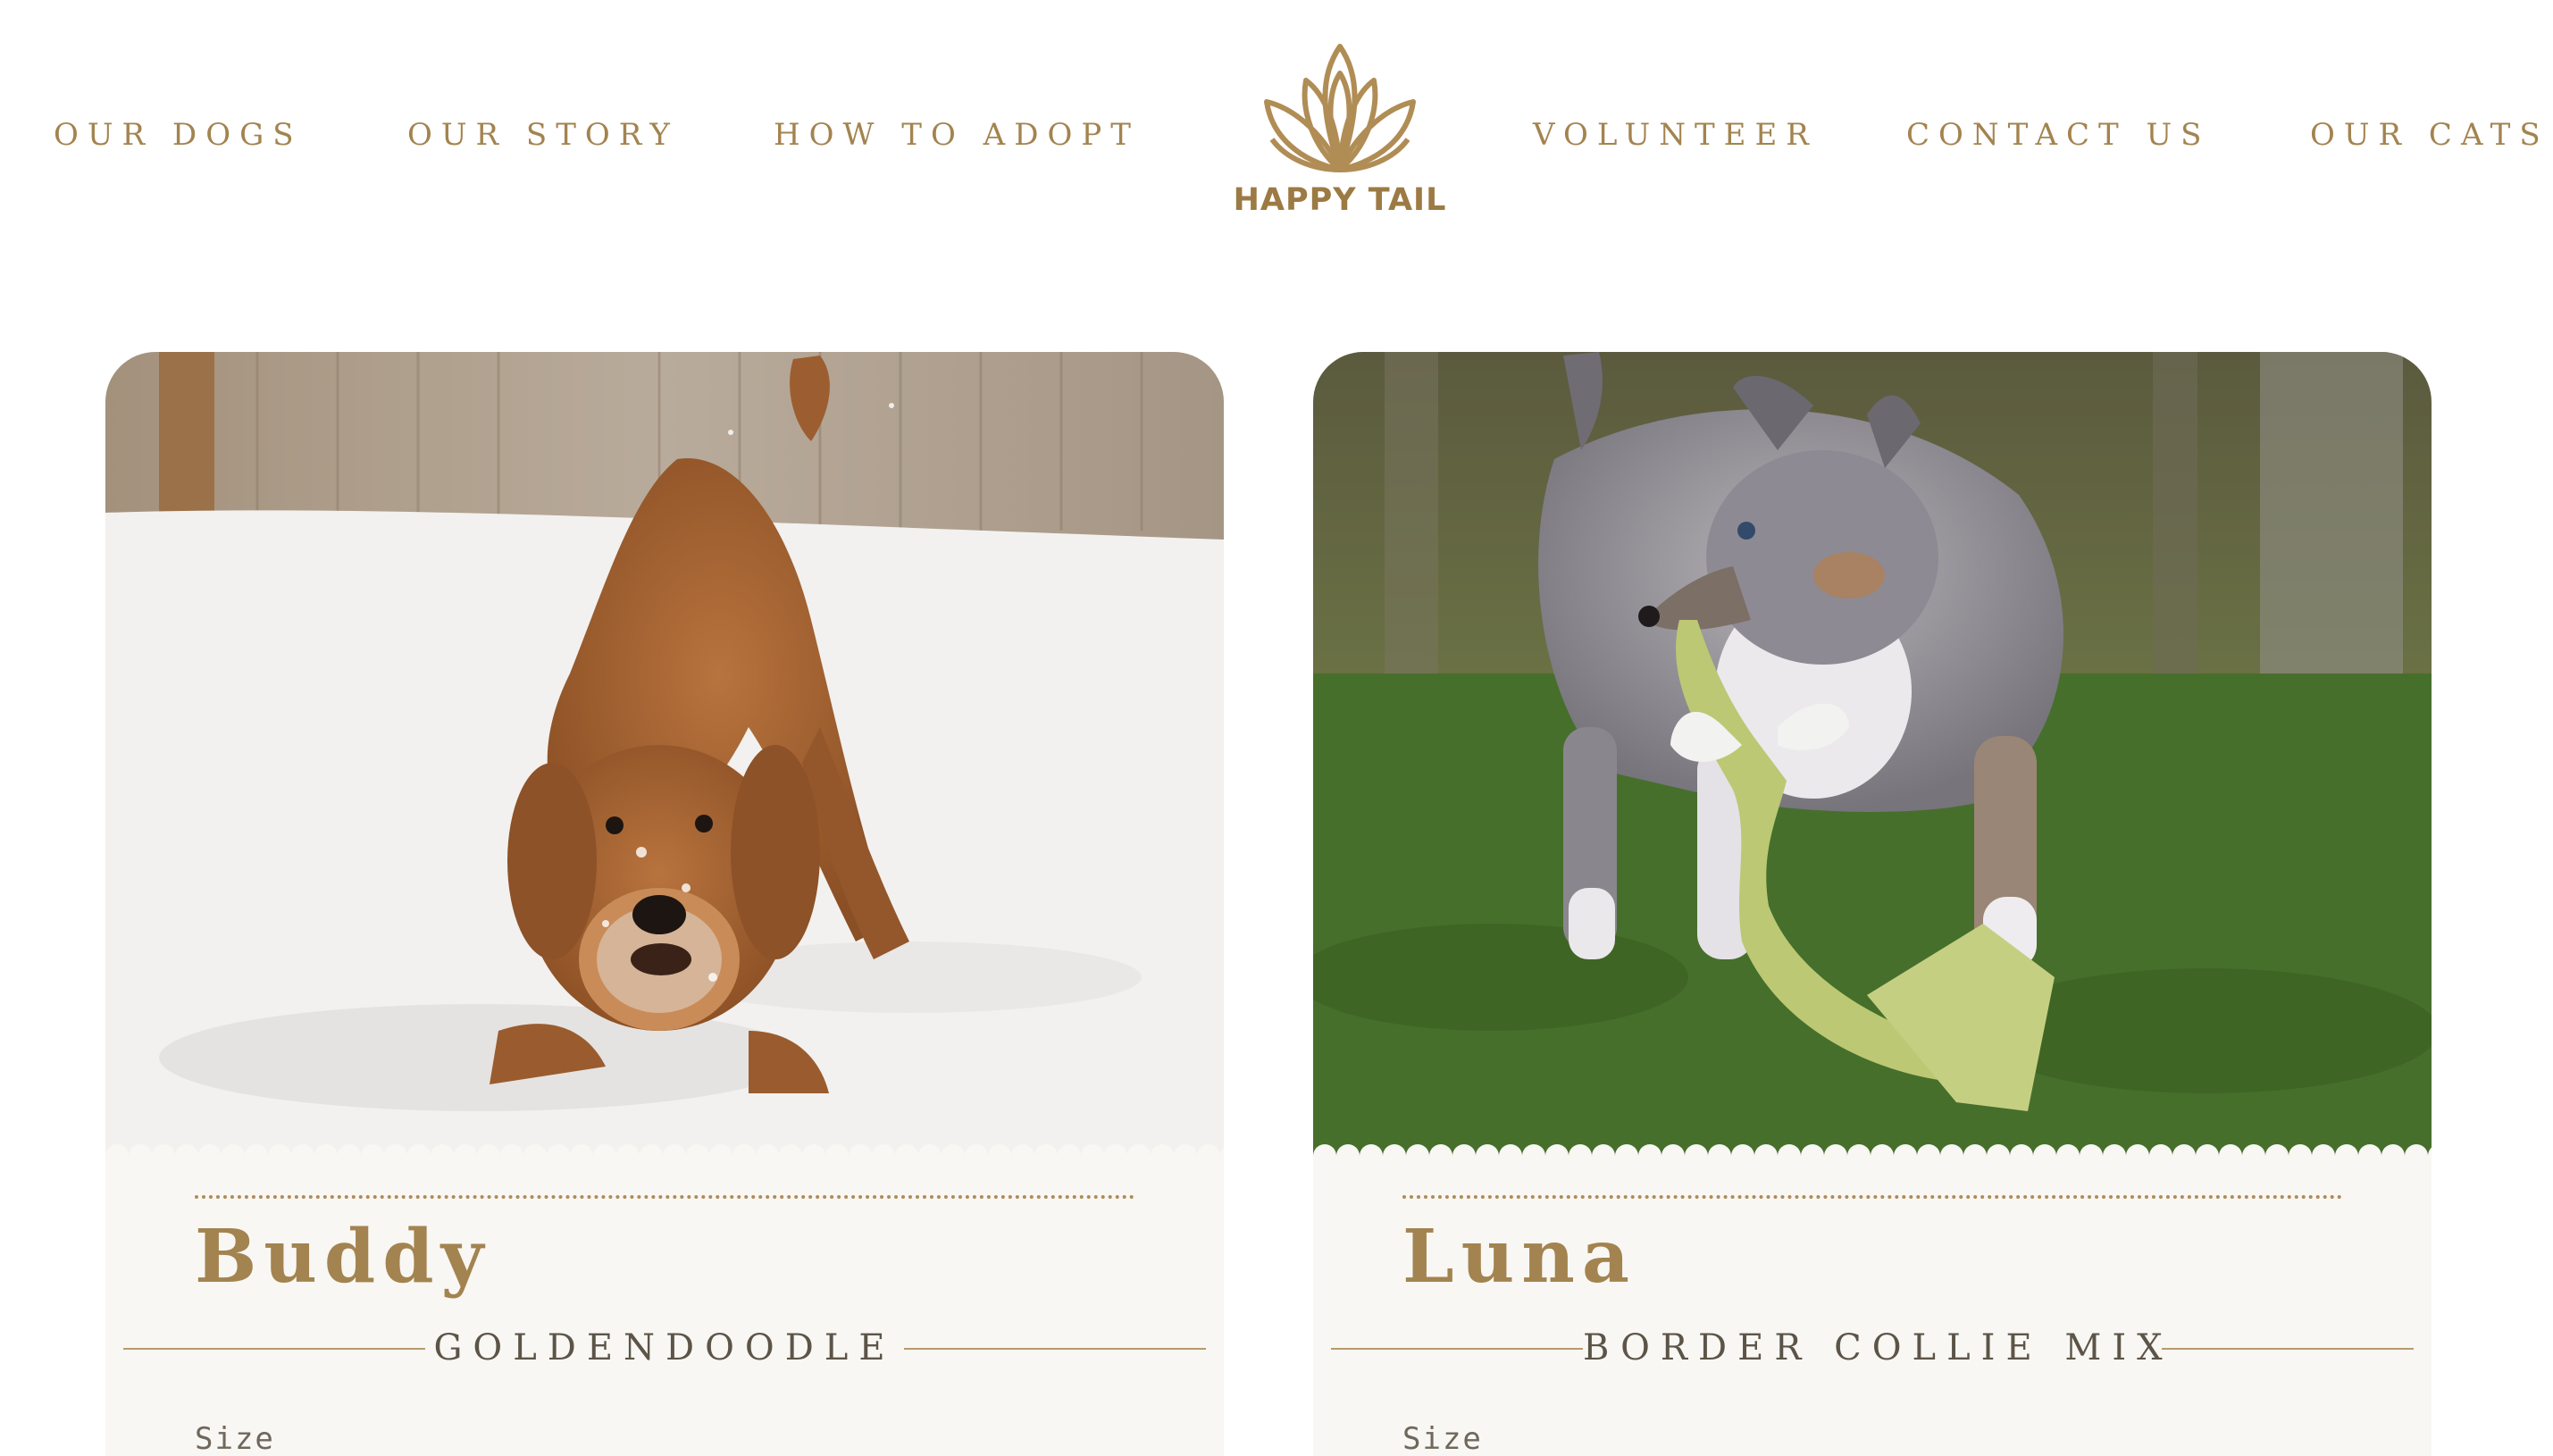 The image size is (2553, 1456). I want to click on breed-row: GOLDENDOODLE, so click(665, 1347).